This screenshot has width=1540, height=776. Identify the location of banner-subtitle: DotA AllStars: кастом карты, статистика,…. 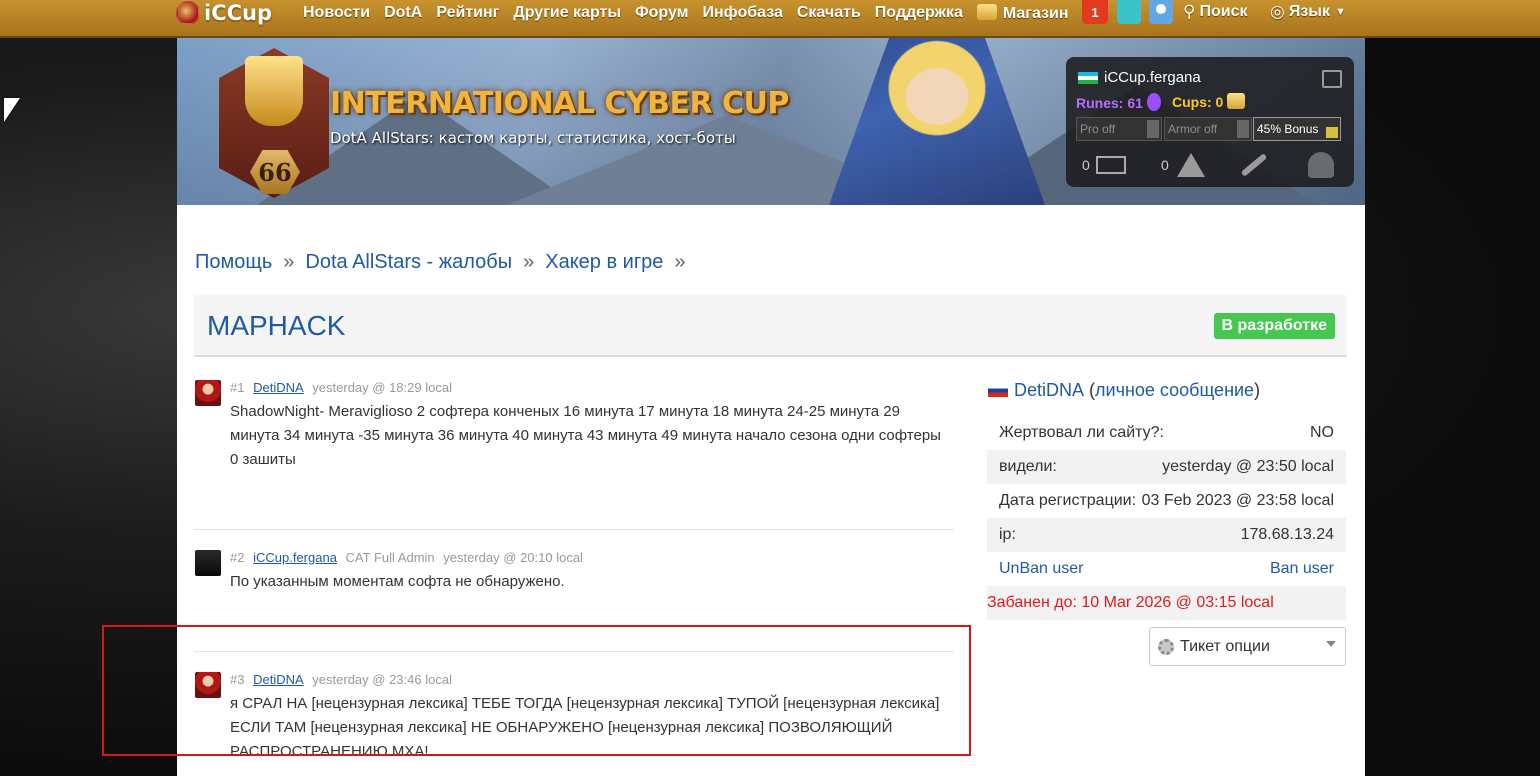
(533, 138).